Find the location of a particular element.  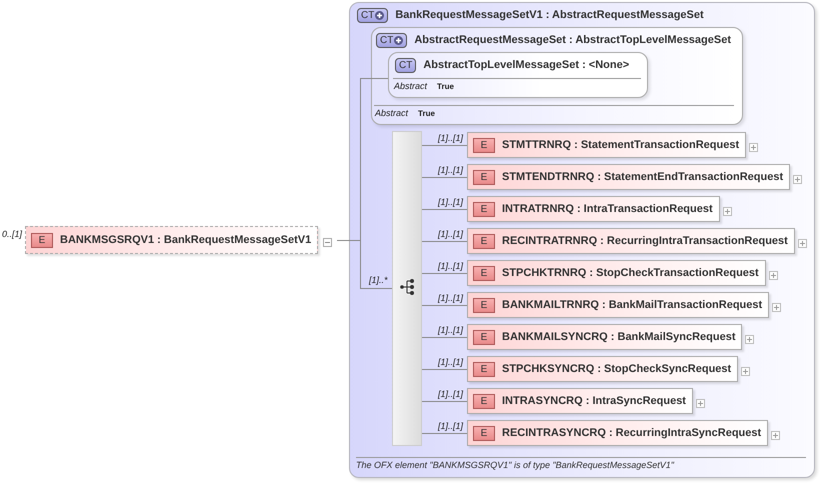

type-title: AbstractTopLevelMessageSet : <None> is located at coordinates (526, 65).